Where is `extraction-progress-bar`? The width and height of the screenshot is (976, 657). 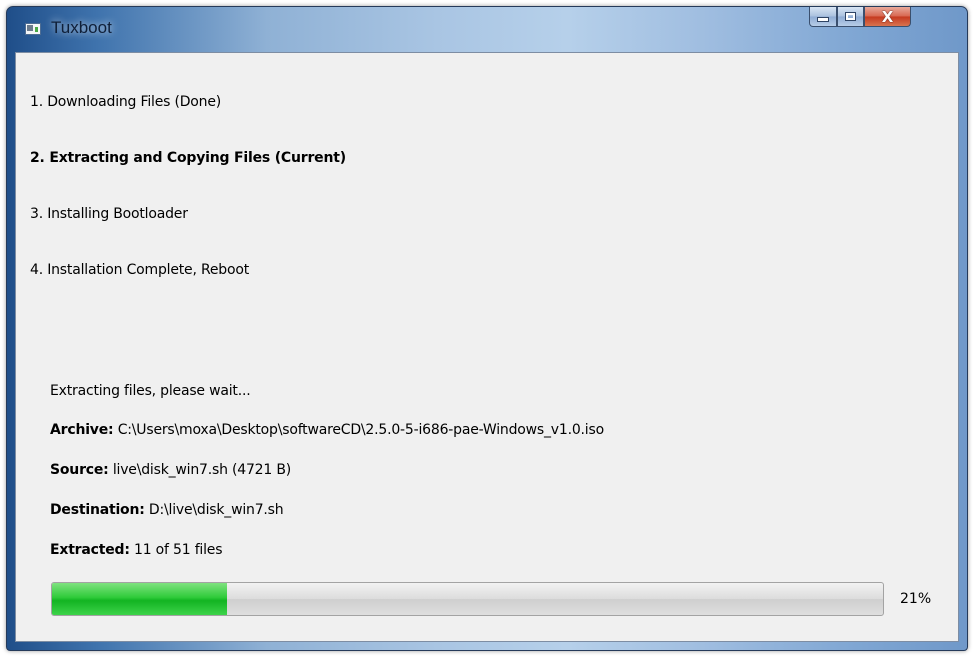
extraction-progress-bar is located at coordinates (467, 599).